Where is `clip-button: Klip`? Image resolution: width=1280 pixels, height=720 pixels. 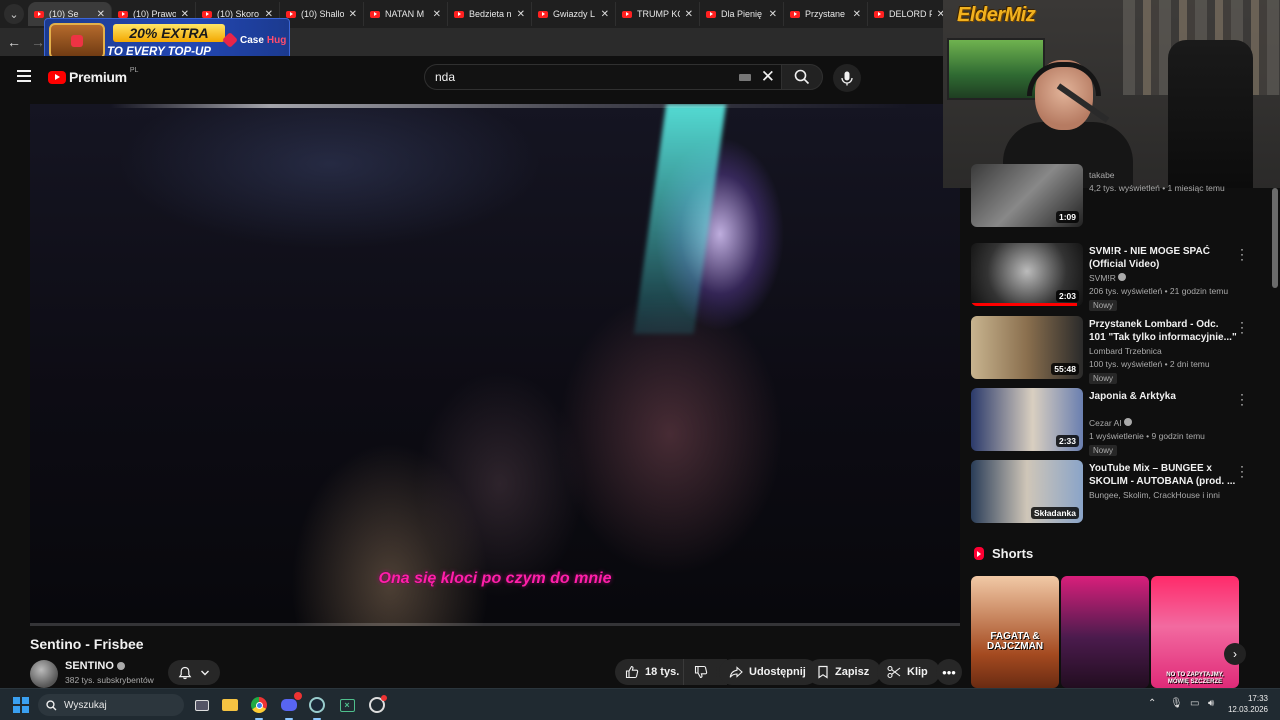 clip-button: Klip is located at coordinates (908, 672).